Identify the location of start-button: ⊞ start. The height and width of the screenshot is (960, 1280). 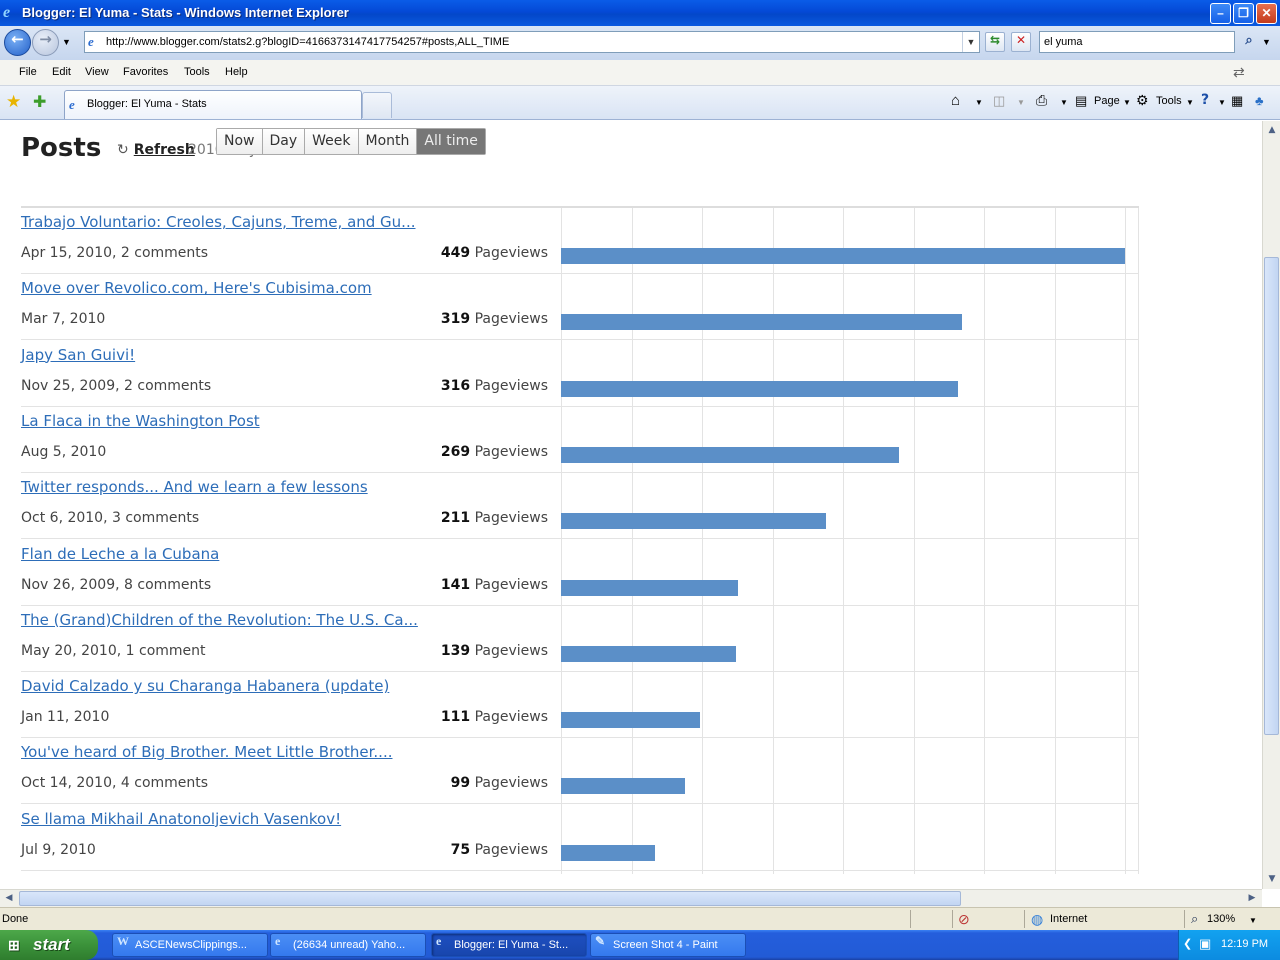
(49, 945).